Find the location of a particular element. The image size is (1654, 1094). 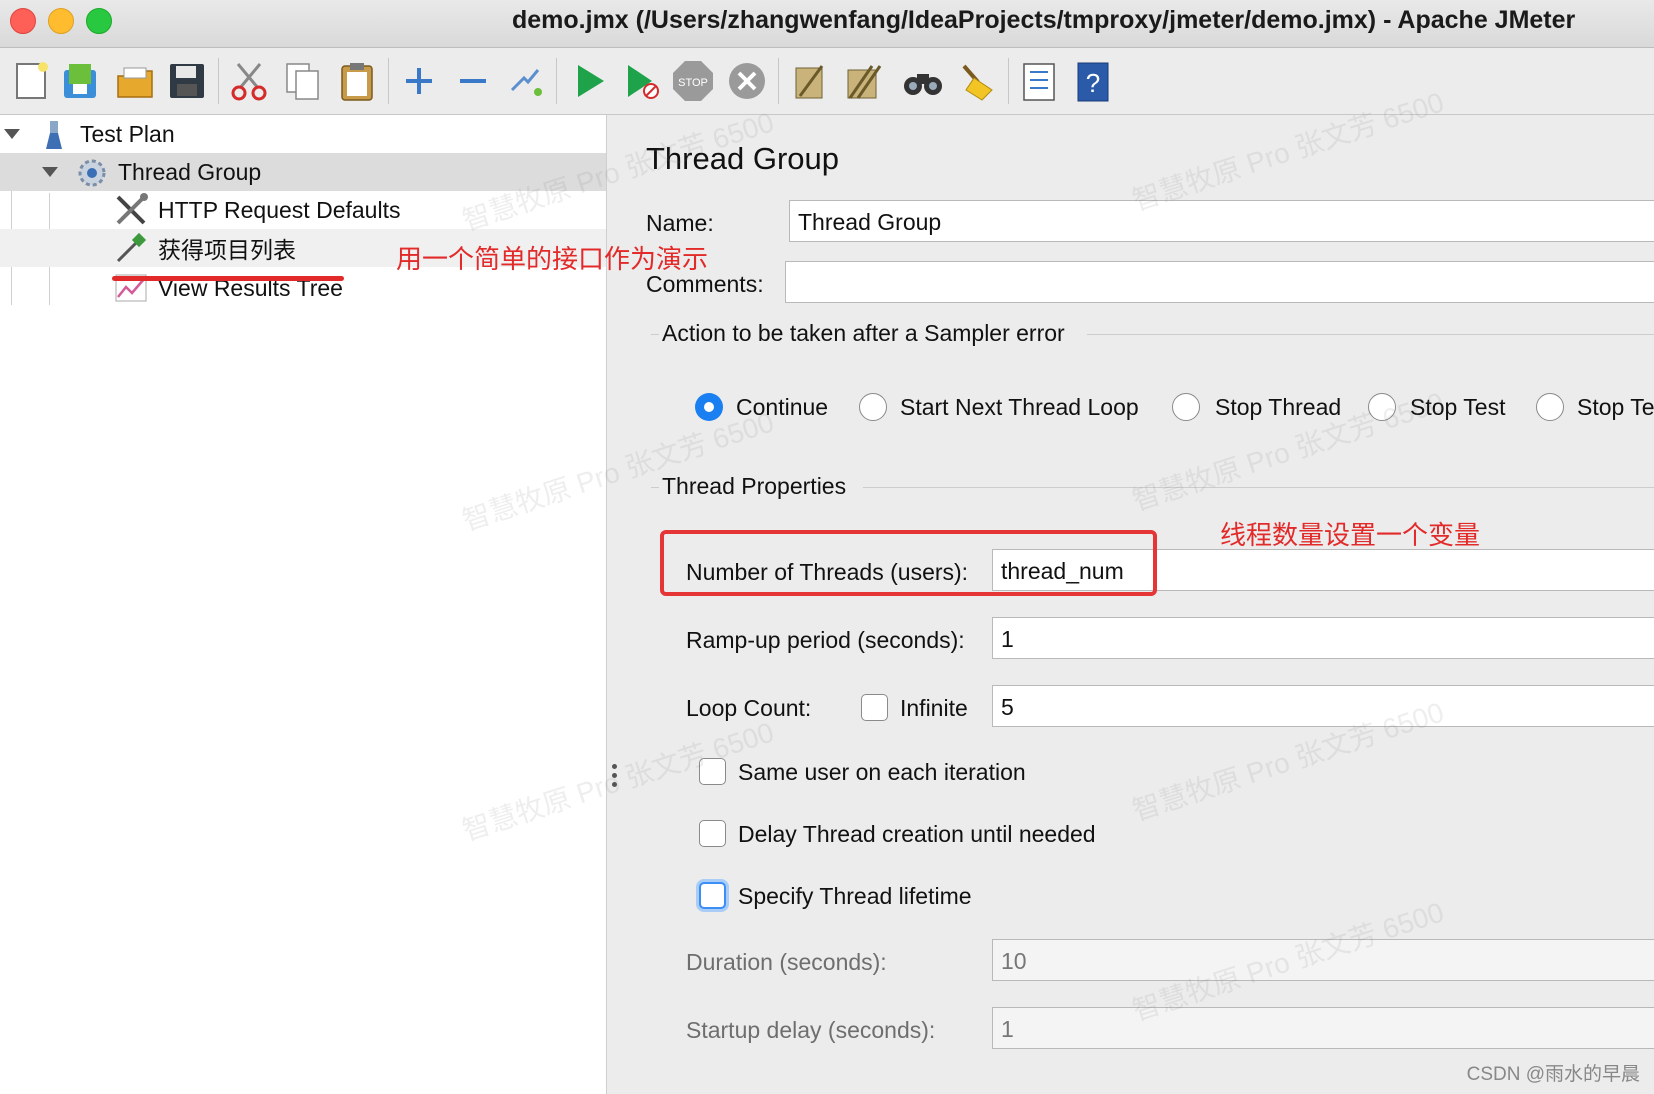

tree-item-thread-group: Thread Group is located at coordinates (303, 172).